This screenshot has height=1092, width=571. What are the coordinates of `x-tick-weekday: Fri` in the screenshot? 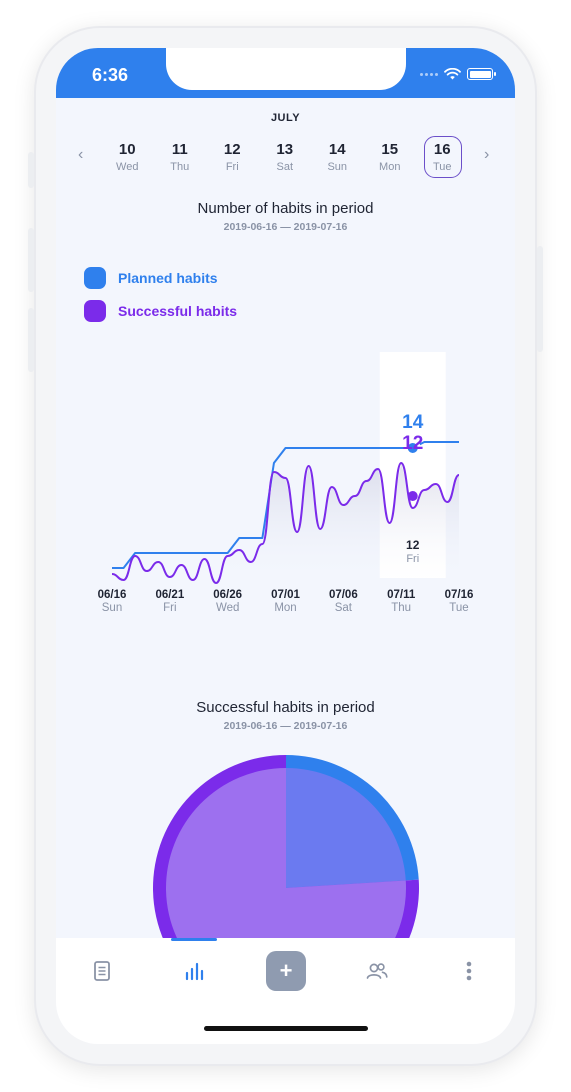 It's located at (169, 608).